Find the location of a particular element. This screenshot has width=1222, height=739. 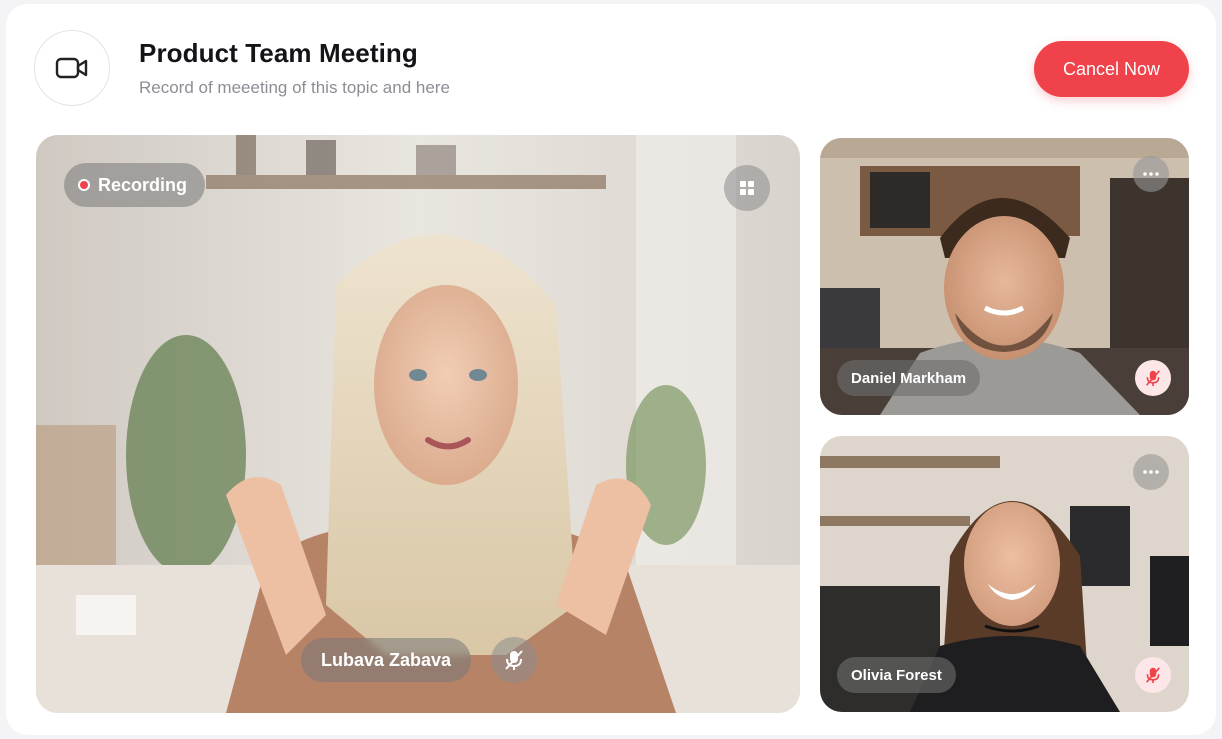

participant-name-tag: Daniel Markham is located at coordinates (909, 378).